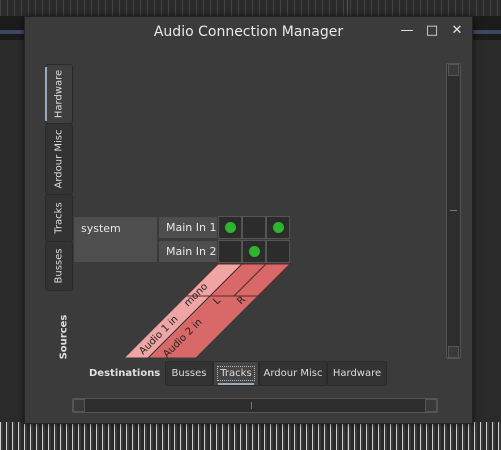 The height and width of the screenshot is (450, 501). Describe the element at coordinates (79, 405) in the screenshot. I see `scroll-left-button` at that location.